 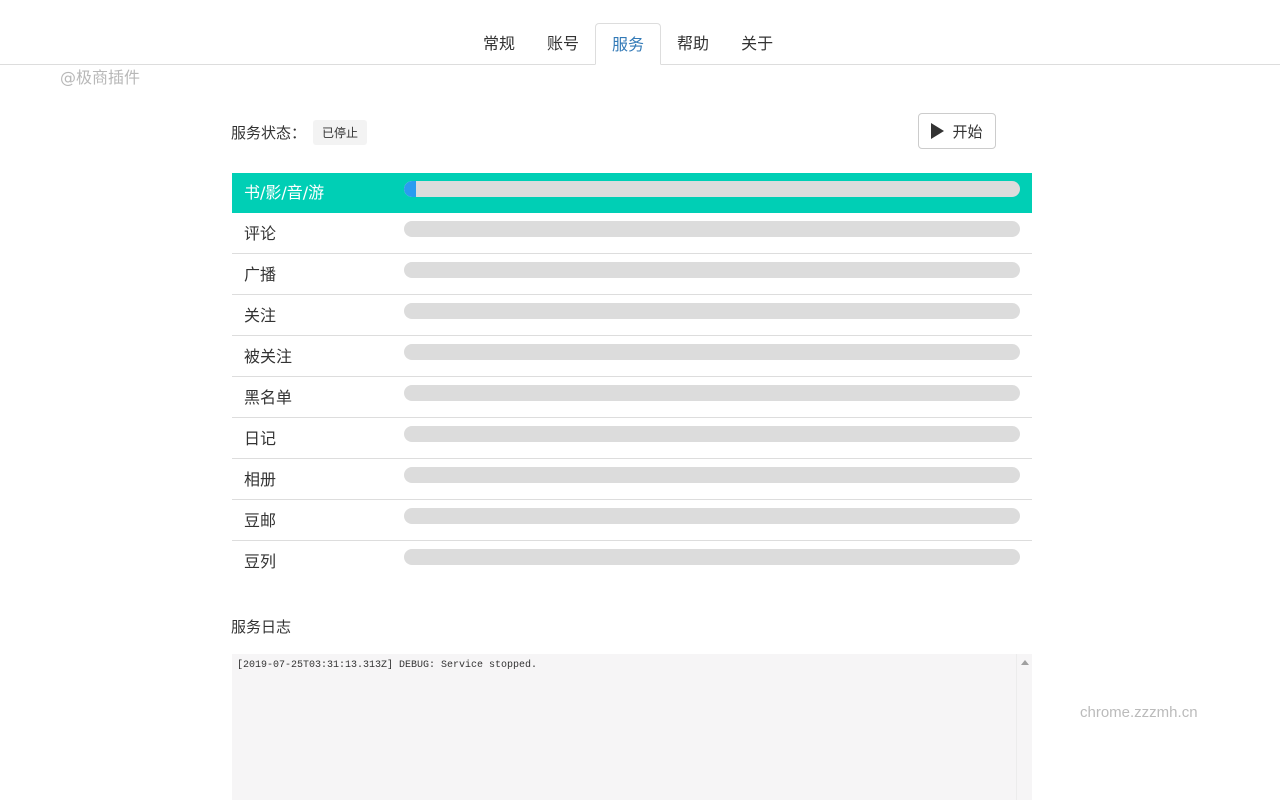 I want to click on service-row-following: 关注, so click(x=632, y=315).